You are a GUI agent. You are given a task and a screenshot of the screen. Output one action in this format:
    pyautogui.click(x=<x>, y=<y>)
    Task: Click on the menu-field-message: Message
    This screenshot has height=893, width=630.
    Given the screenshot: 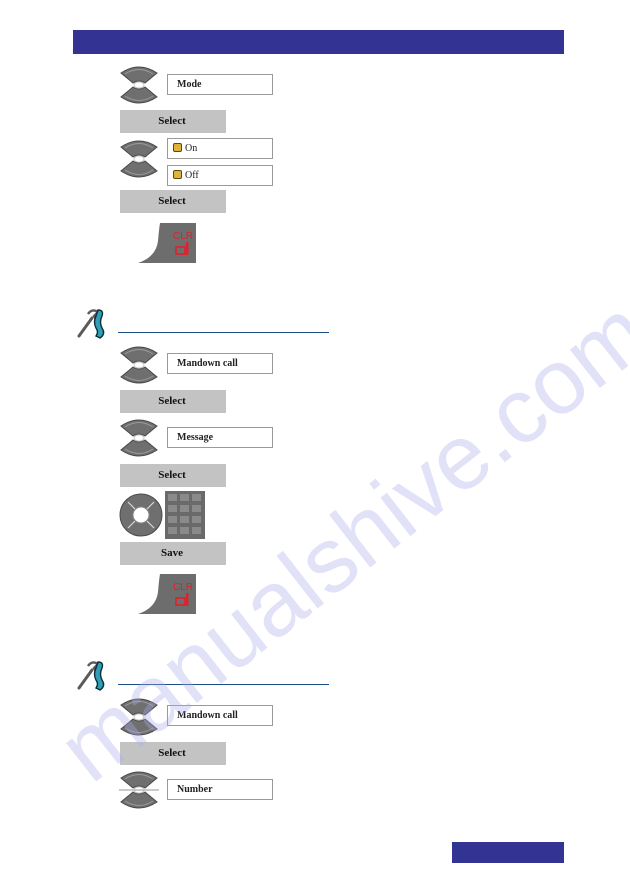 What is the action you would take?
    pyautogui.click(x=220, y=437)
    